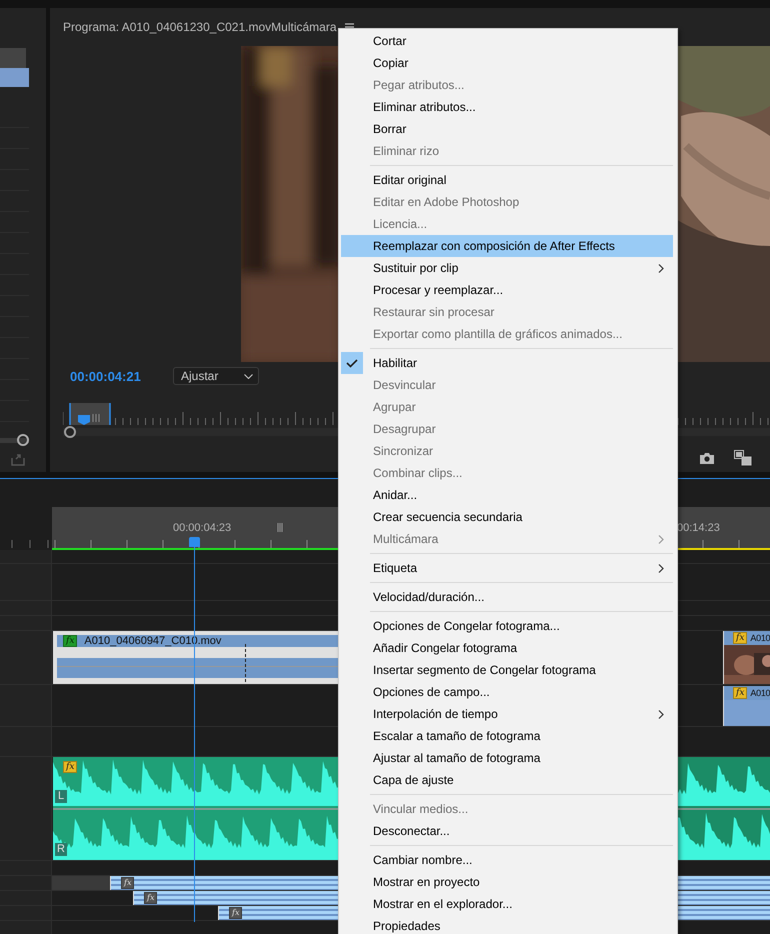  Describe the element at coordinates (61, 796) in the screenshot. I see `channel-label: L` at that location.